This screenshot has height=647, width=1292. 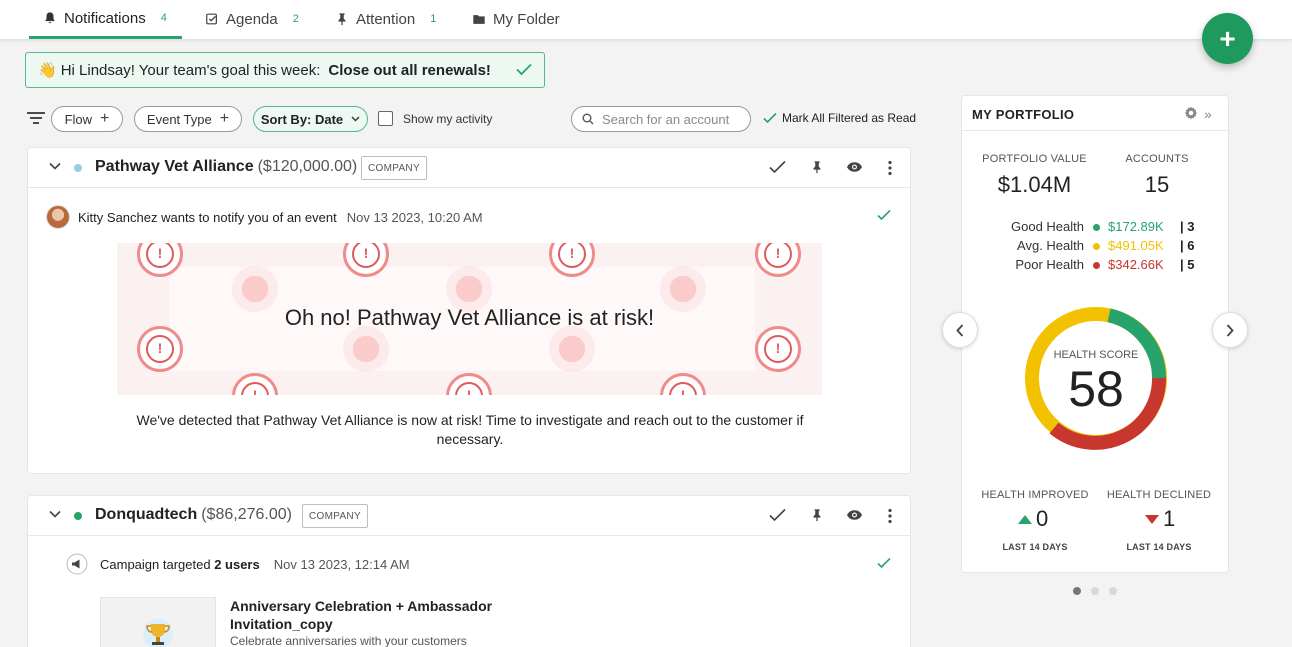 I want to click on improved-count: 0, so click(x=1042, y=518).